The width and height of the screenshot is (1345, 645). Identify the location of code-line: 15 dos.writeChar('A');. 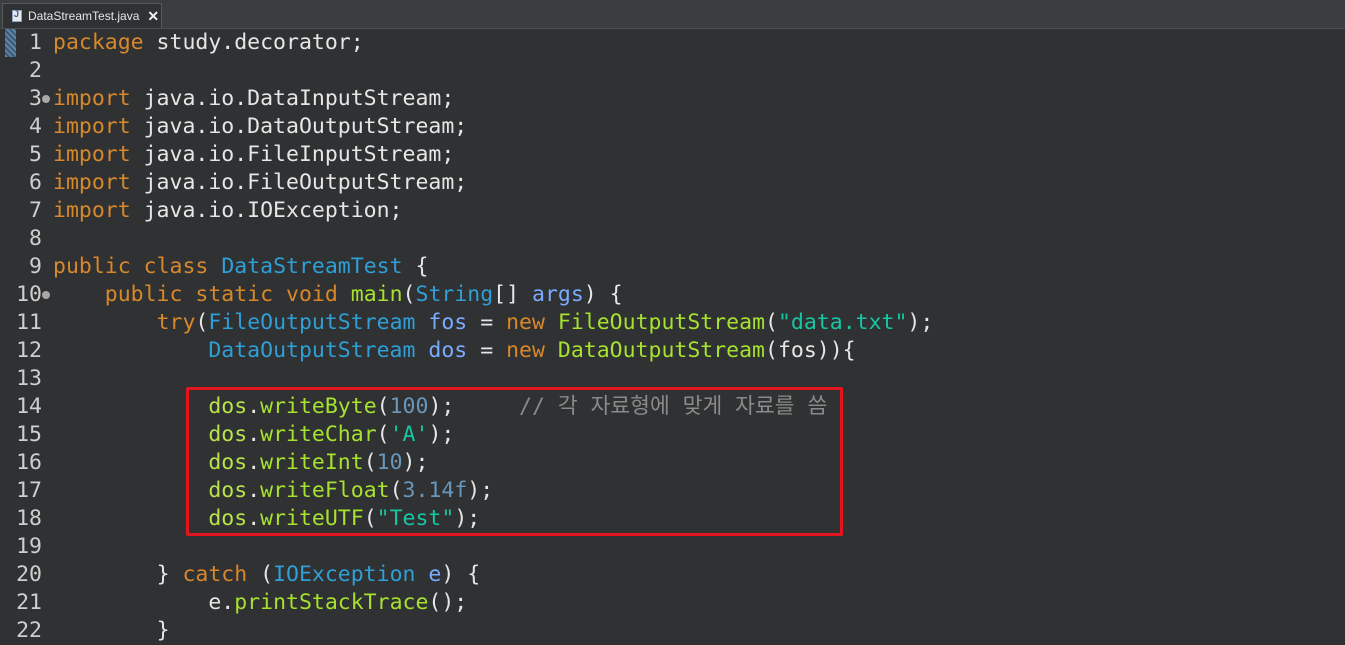
(672, 435).